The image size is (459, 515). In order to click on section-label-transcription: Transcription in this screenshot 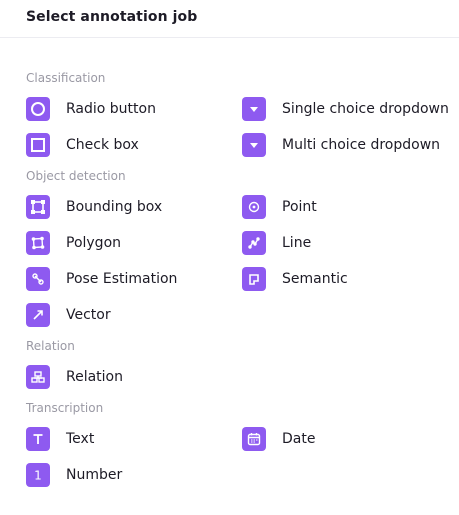, I will do `click(65, 408)`.